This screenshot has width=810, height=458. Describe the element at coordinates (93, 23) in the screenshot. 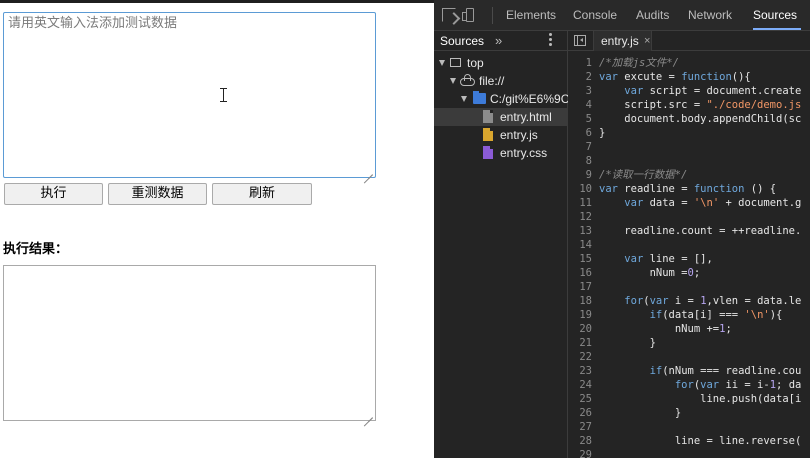

I see `input-placeholder: 请用英文输入法添加测试数据` at that location.